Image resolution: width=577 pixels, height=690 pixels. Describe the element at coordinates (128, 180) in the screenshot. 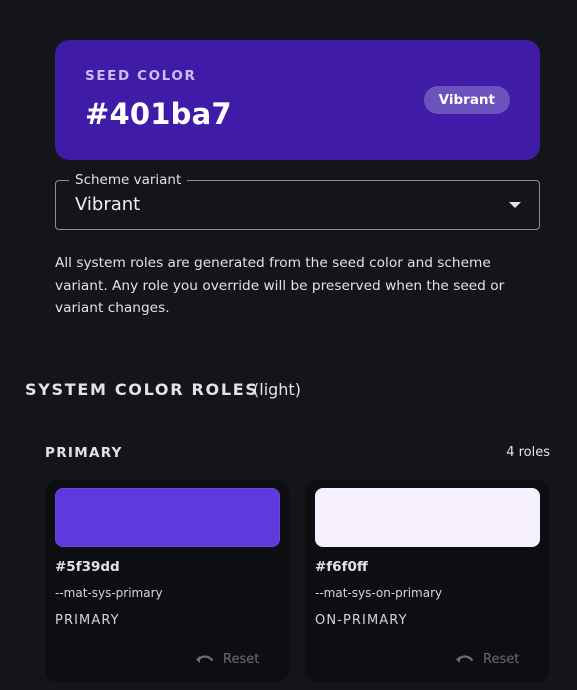

I see `scheme-variant-label: Scheme variant` at that location.